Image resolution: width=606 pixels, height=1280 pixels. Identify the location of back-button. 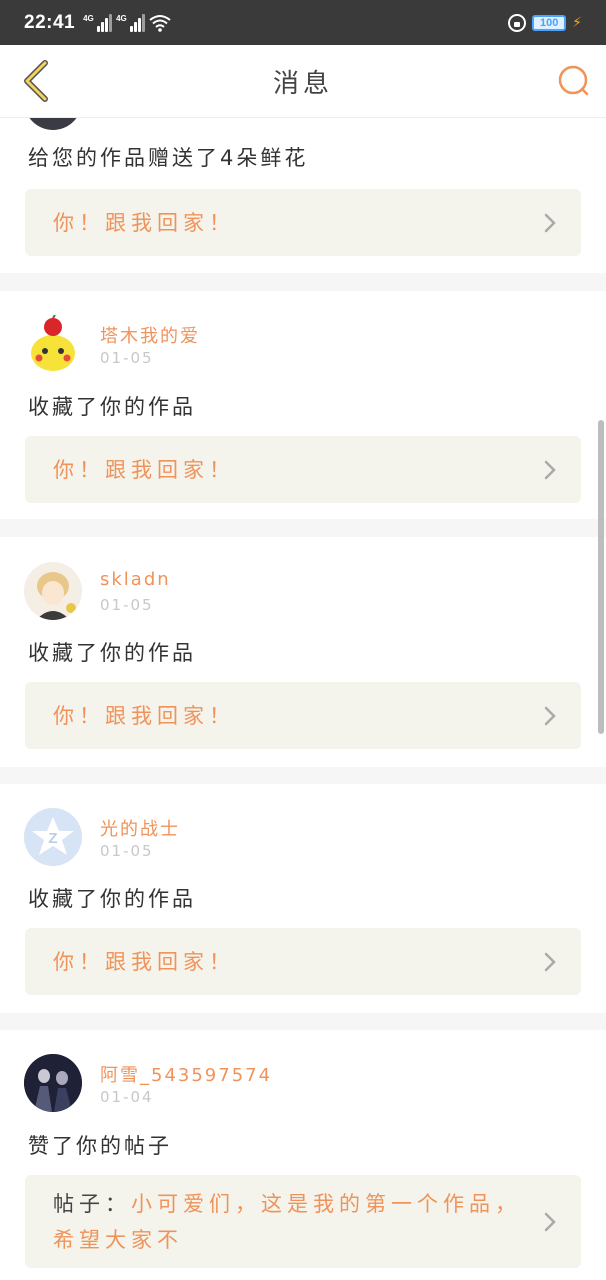
(36, 81).